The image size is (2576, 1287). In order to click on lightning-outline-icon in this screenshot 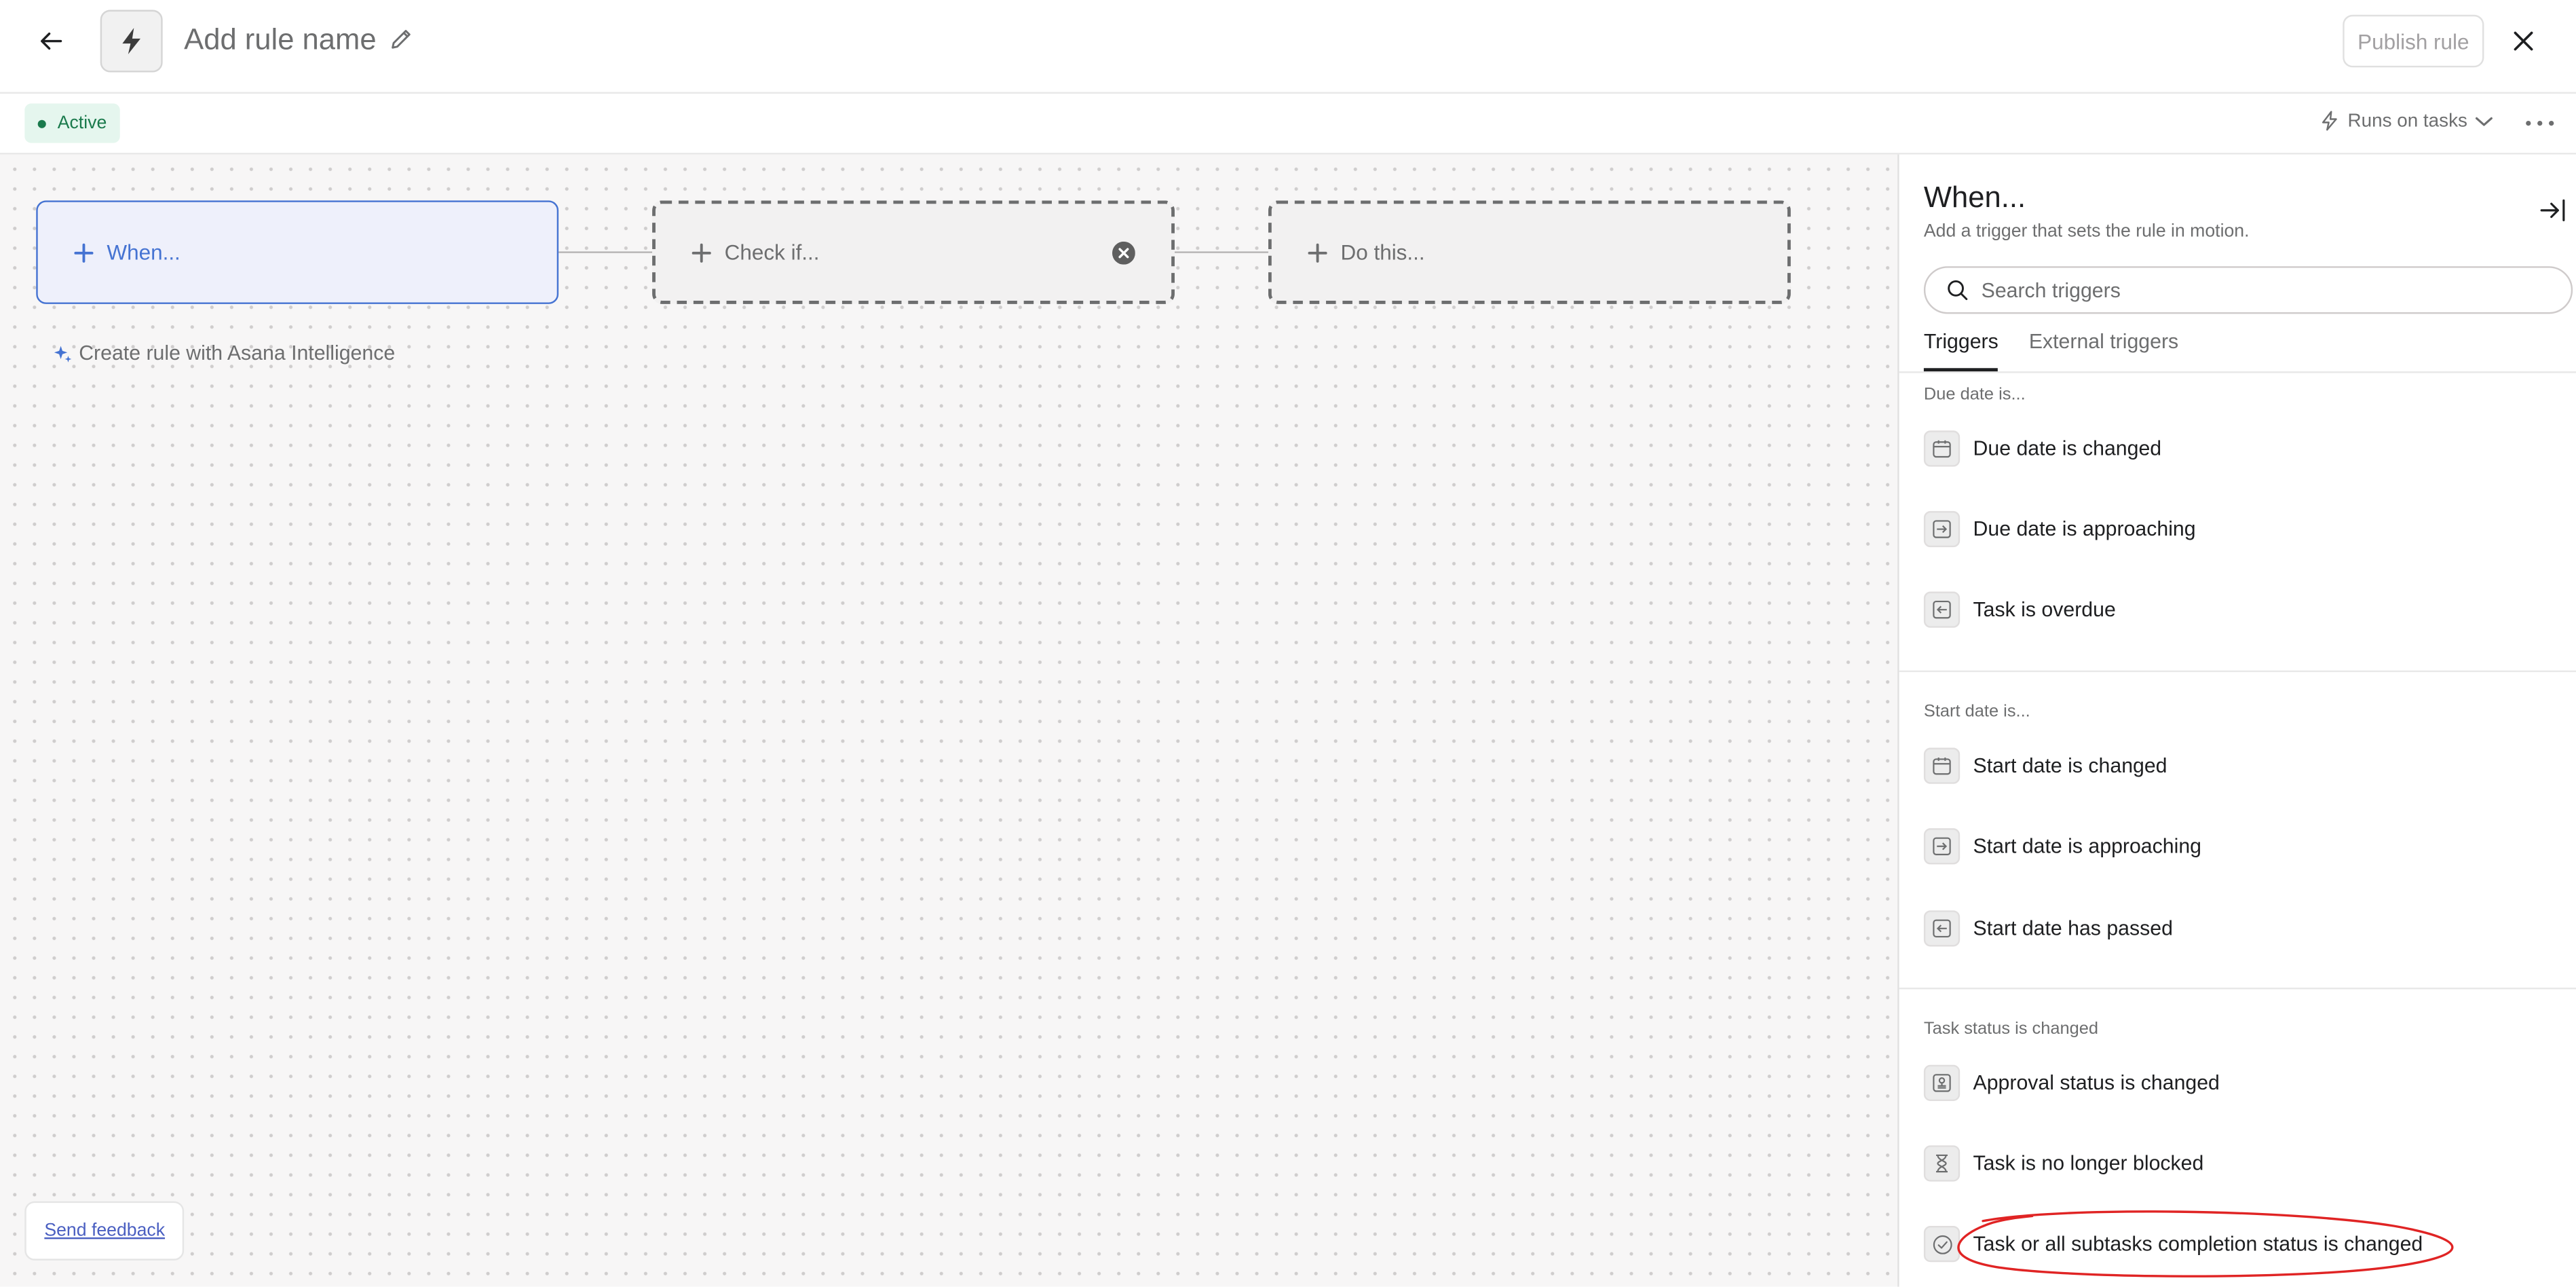, I will do `click(2329, 120)`.